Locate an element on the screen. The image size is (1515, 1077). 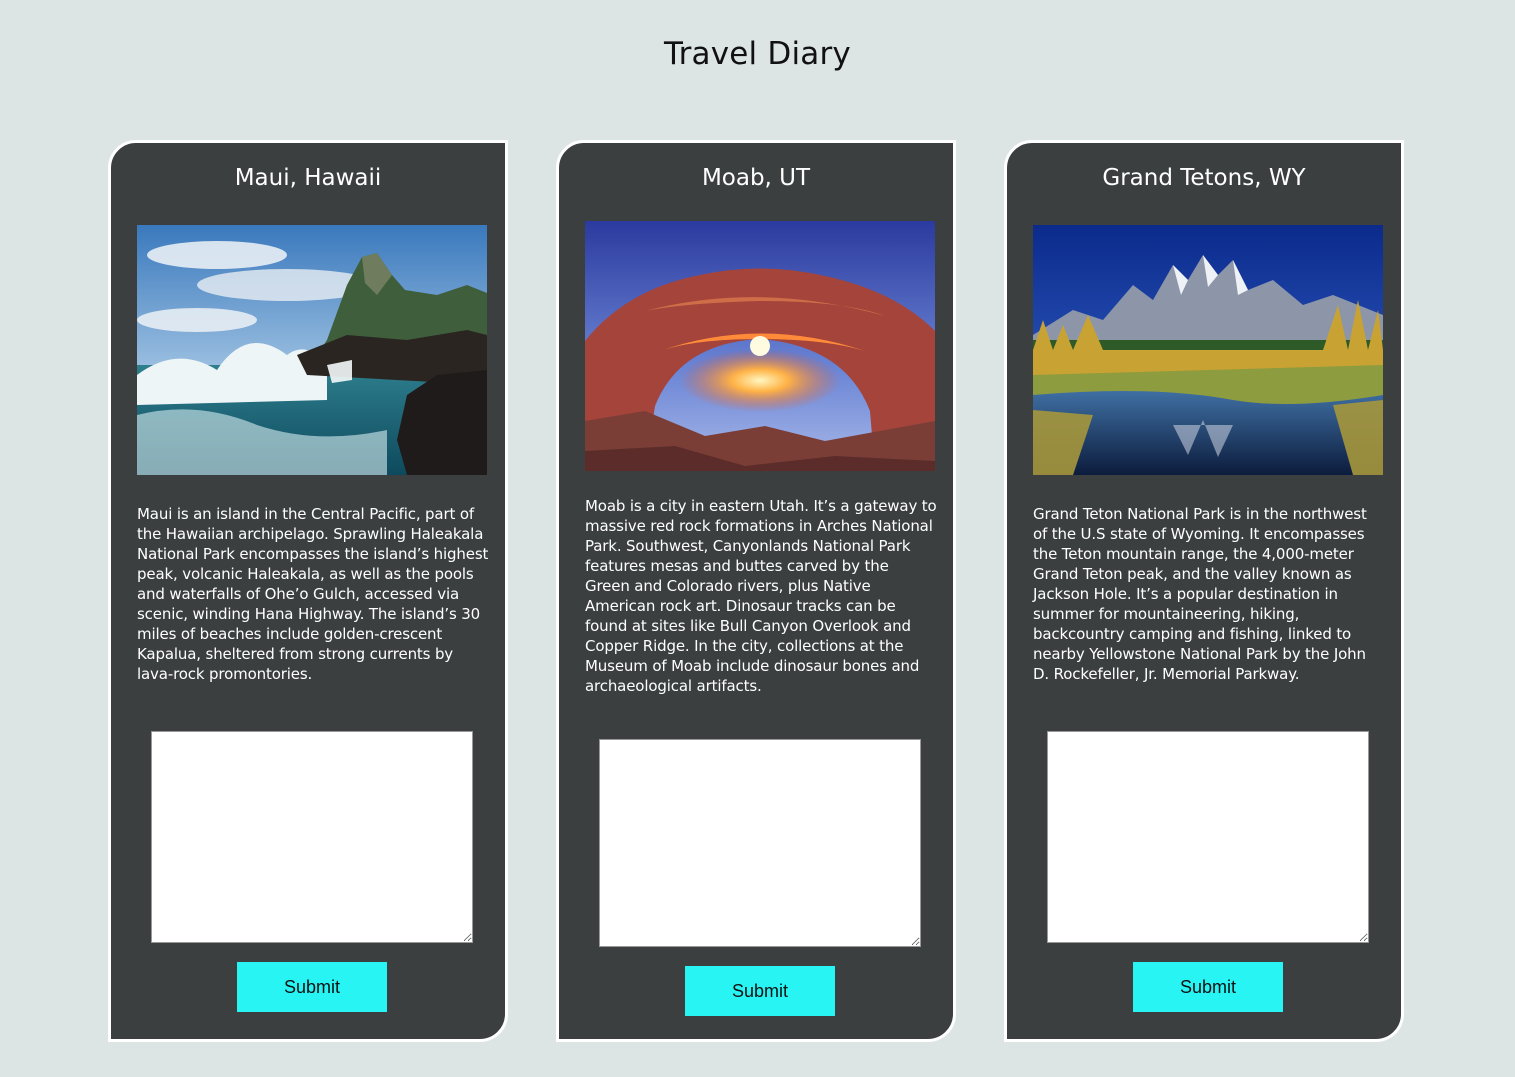
card-title: Maui, Hawaii is located at coordinates (308, 178).